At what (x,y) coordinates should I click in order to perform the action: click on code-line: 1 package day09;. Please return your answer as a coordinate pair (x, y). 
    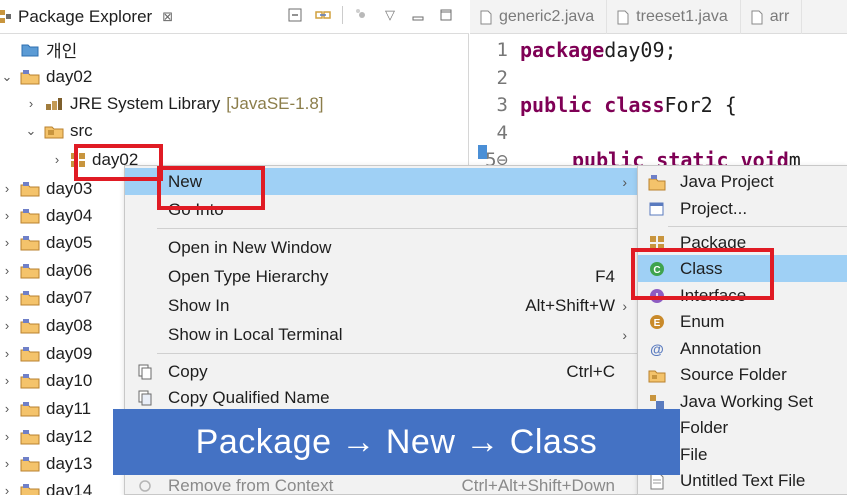
    Looking at the image, I should click on (573, 50).